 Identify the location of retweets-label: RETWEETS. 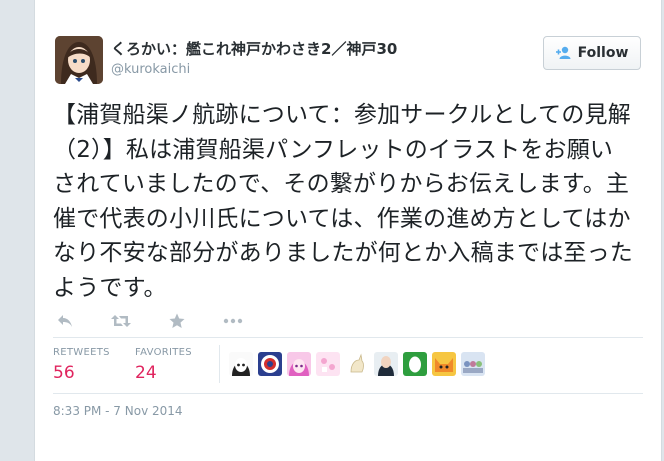
(81, 352).